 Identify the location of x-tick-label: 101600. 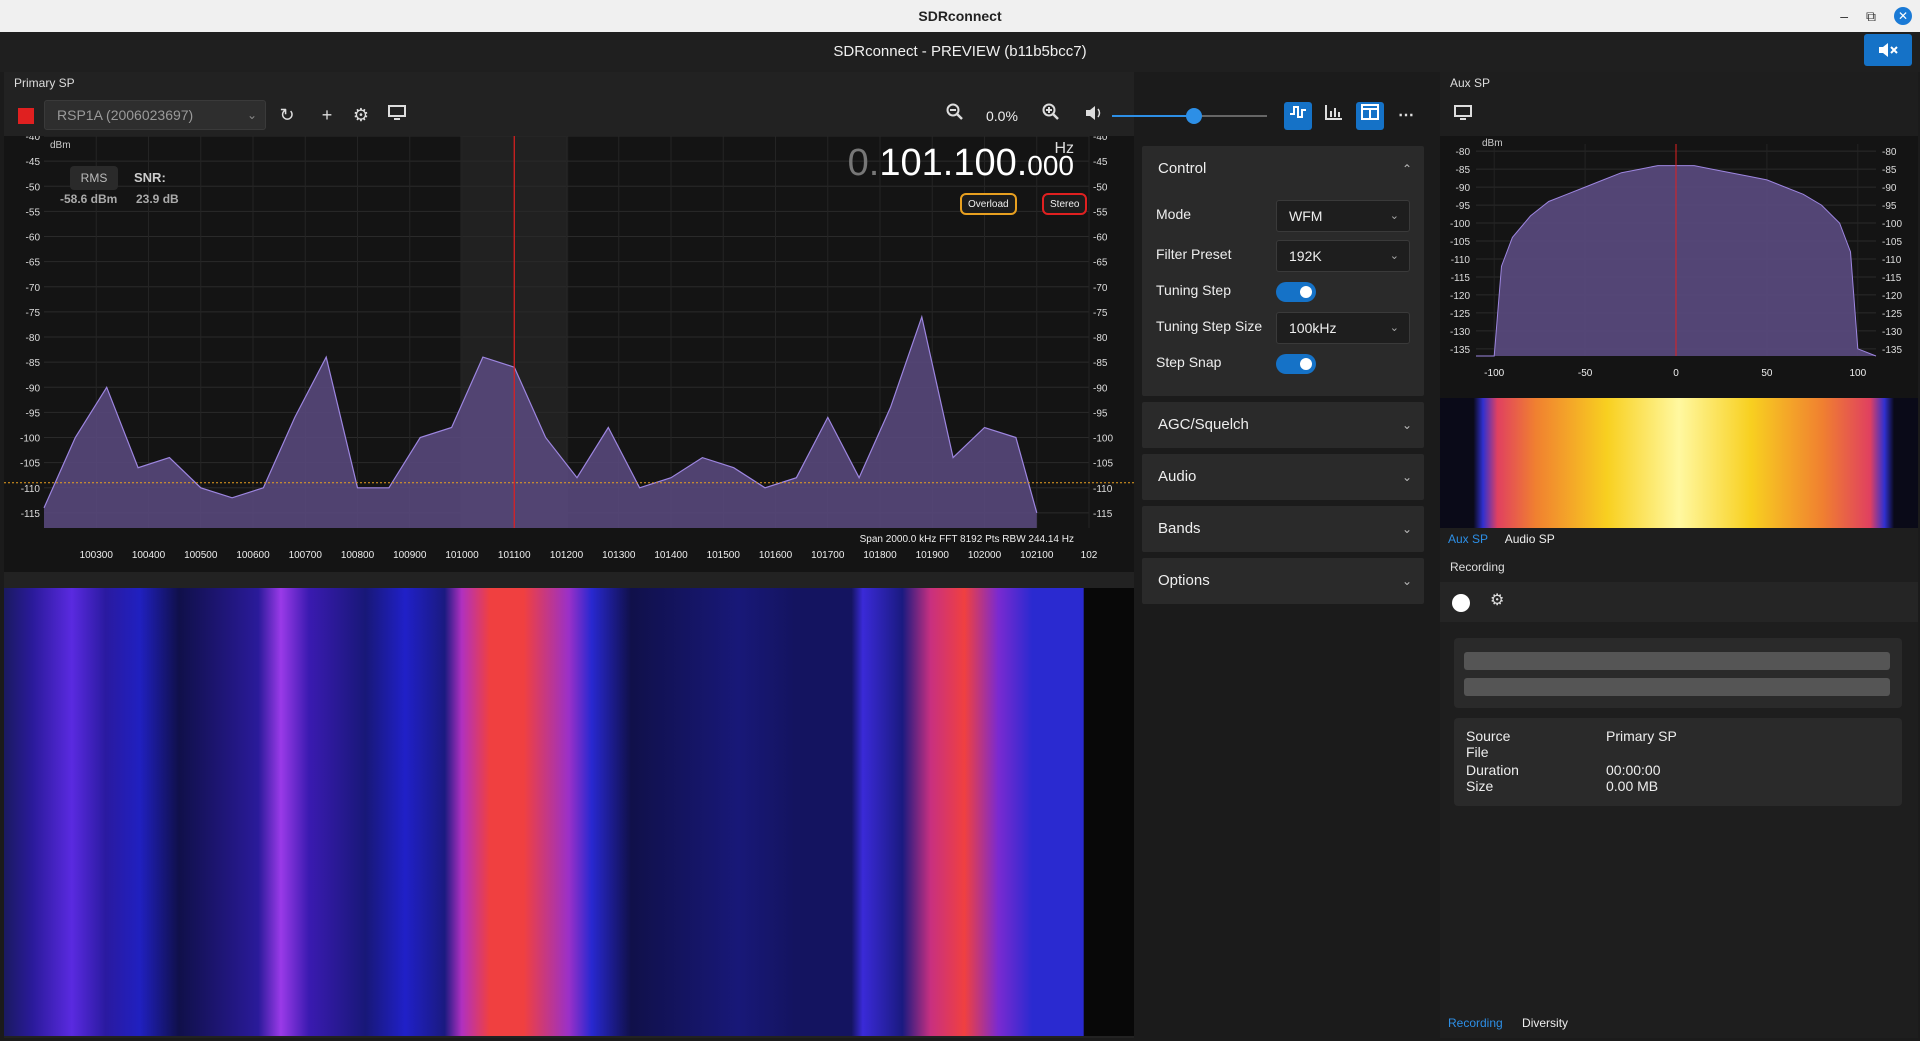
(776, 555).